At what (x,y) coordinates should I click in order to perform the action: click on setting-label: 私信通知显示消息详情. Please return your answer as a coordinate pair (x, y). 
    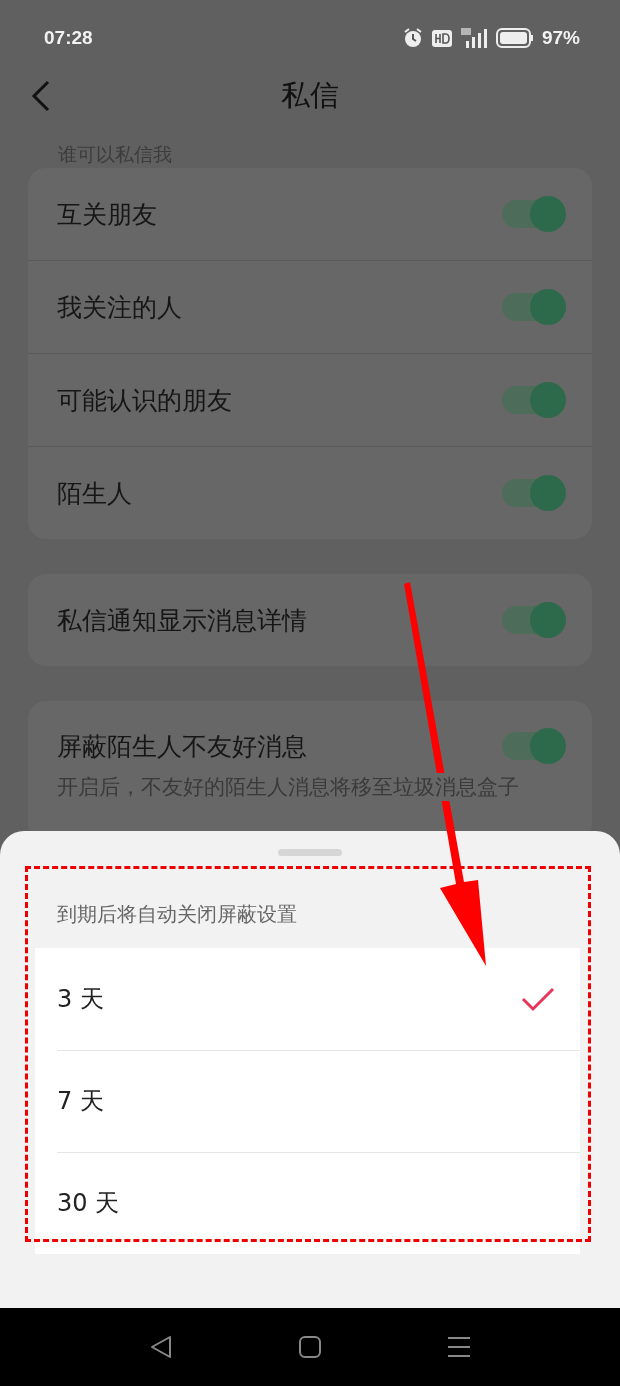
    Looking at the image, I should click on (182, 620).